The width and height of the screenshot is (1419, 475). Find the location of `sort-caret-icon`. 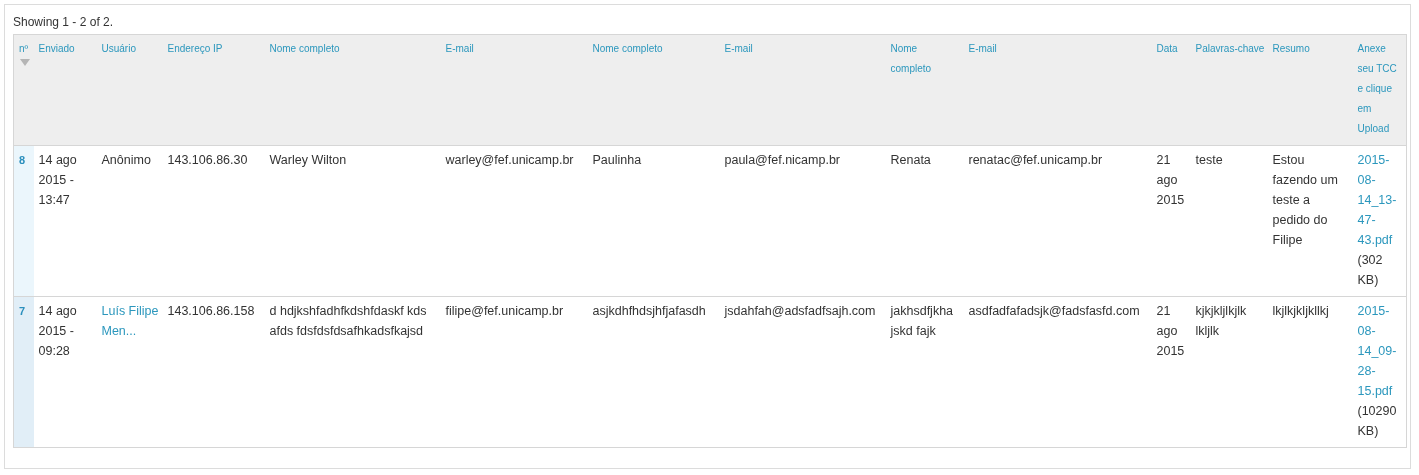

sort-caret-icon is located at coordinates (25, 62).